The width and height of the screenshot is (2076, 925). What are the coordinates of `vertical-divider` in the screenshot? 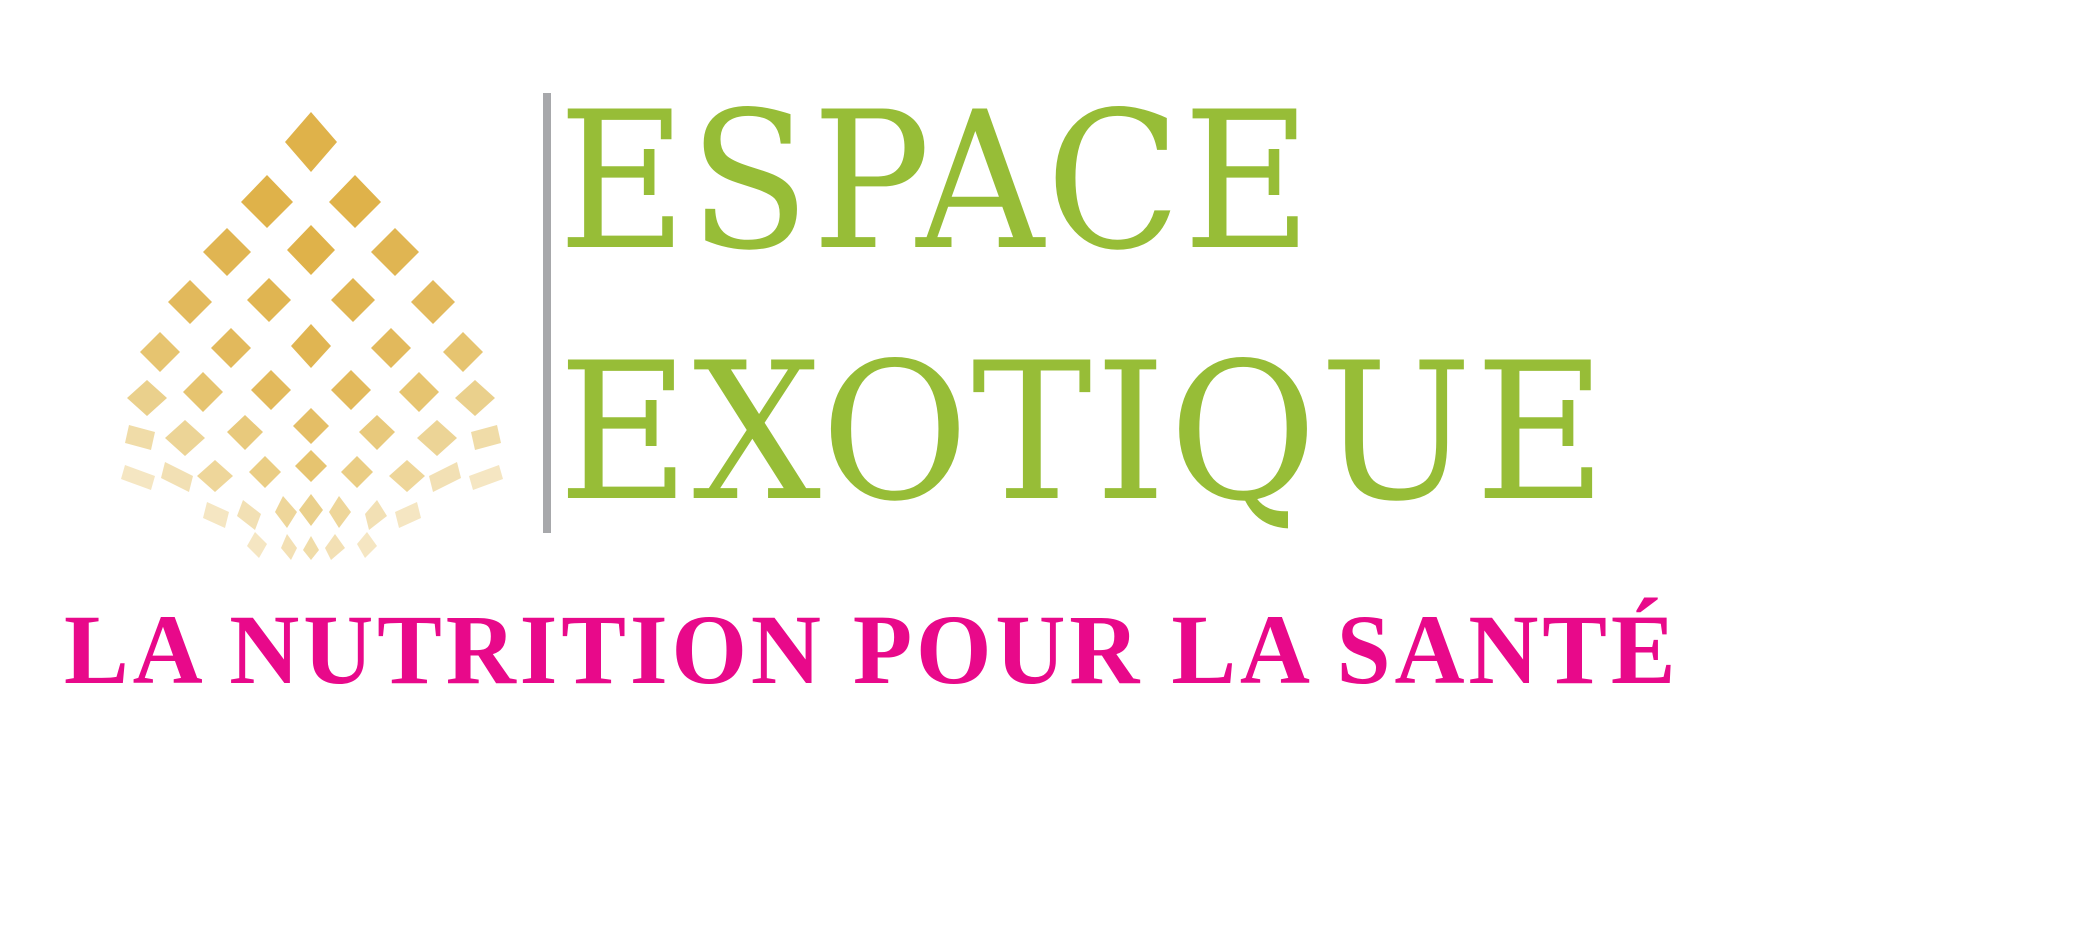 It's located at (547, 313).